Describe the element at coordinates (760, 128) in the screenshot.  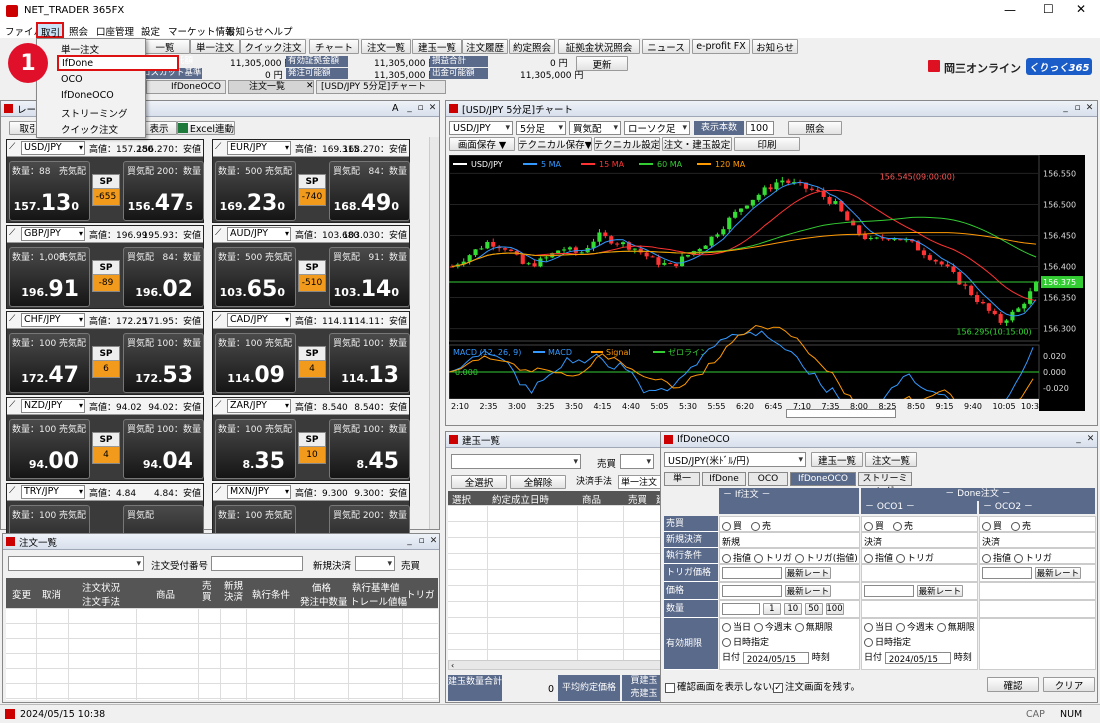
I see `count-input: 100` at that location.